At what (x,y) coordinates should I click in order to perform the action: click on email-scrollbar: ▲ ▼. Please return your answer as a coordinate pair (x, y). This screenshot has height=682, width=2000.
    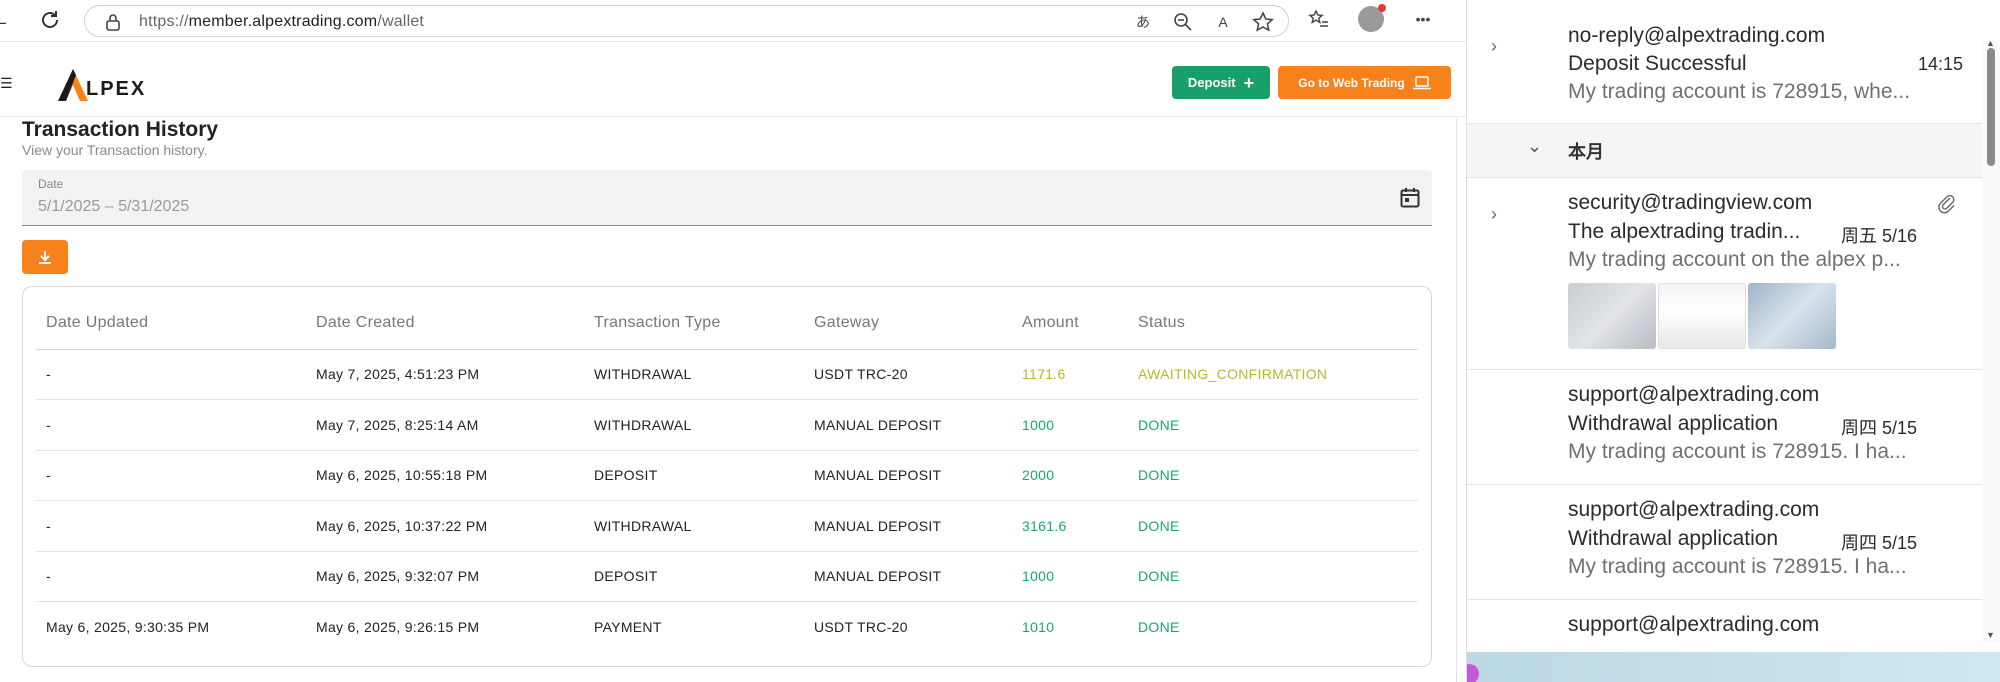
    Looking at the image, I should click on (1991, 340).